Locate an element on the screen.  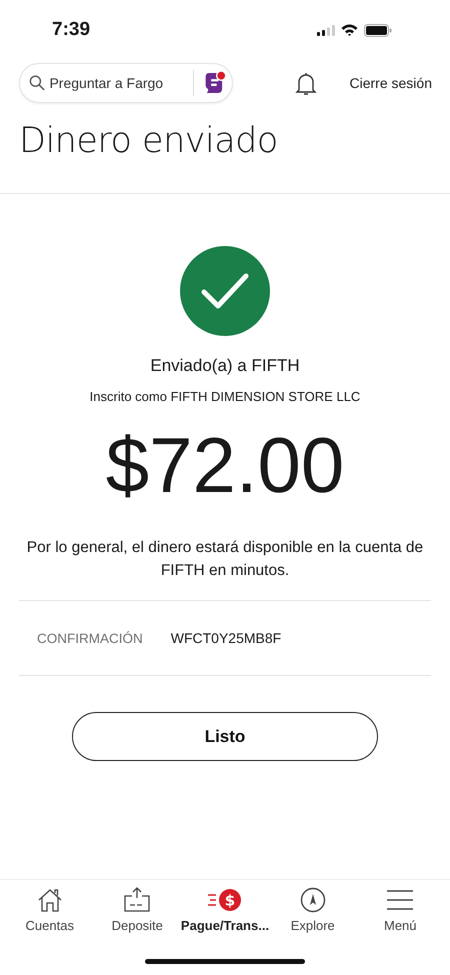
tab-bar-item: Deposite is located at coordinates (137, 910).